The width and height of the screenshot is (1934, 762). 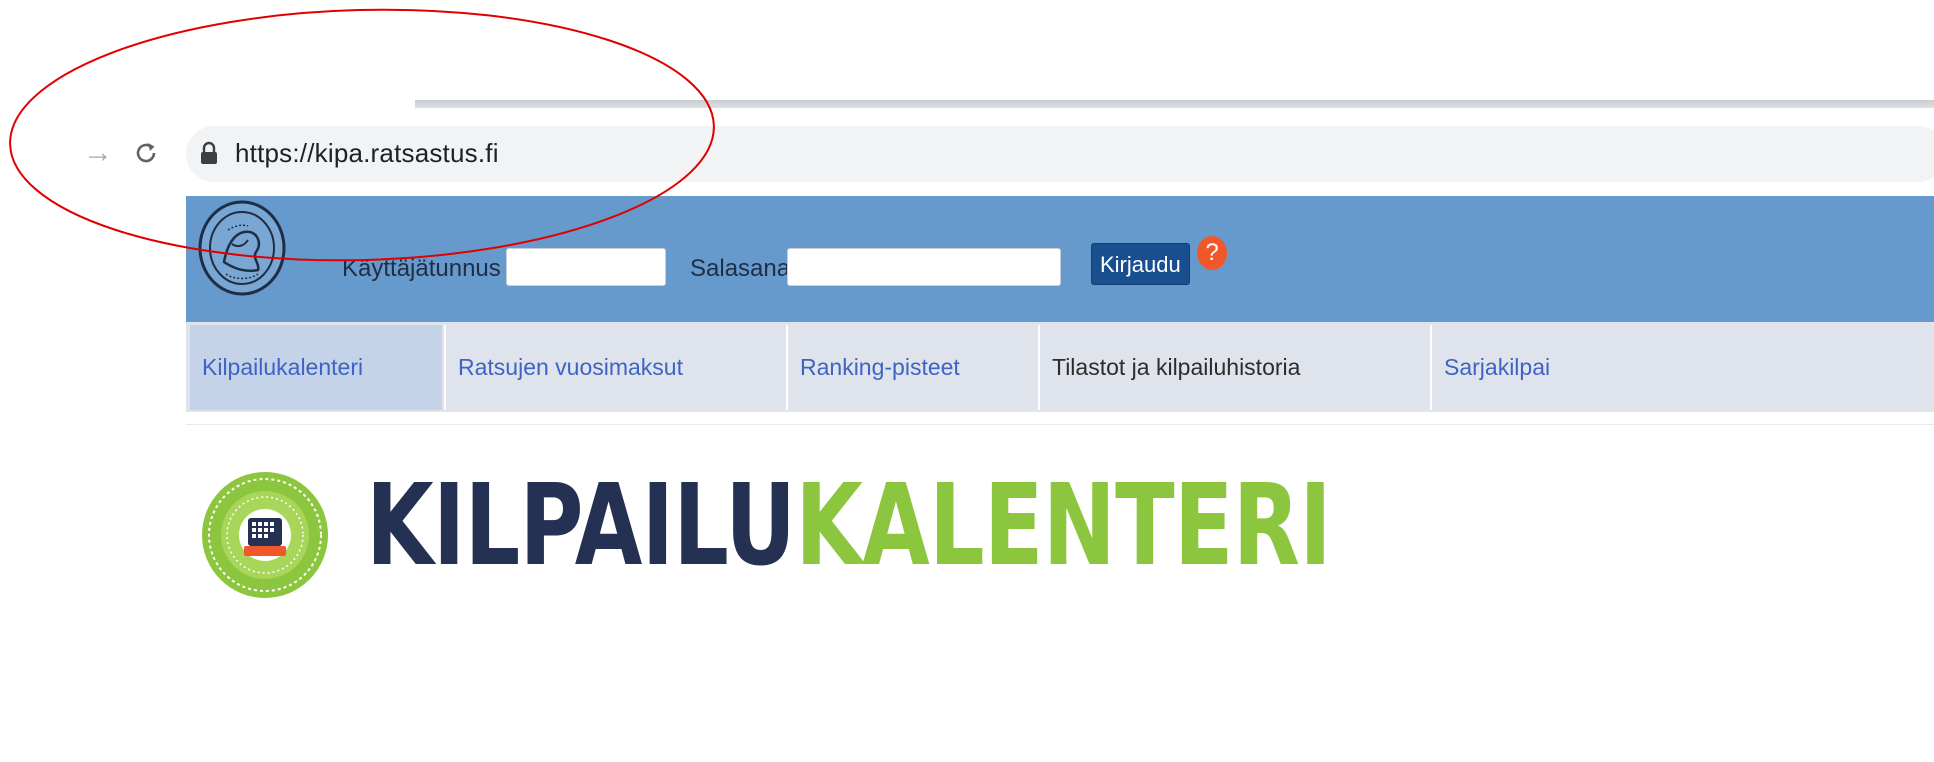 What do you see at coordinates (209, 152) in the screenshot?
I see `lock-icon` at bounding box center [209, 152].